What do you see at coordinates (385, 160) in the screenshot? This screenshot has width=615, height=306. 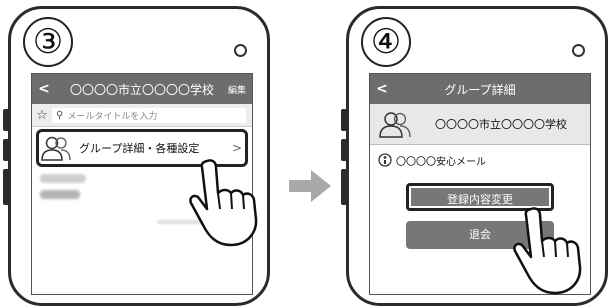 I see `safety-badge-icon` at bounding box center [385, 160].